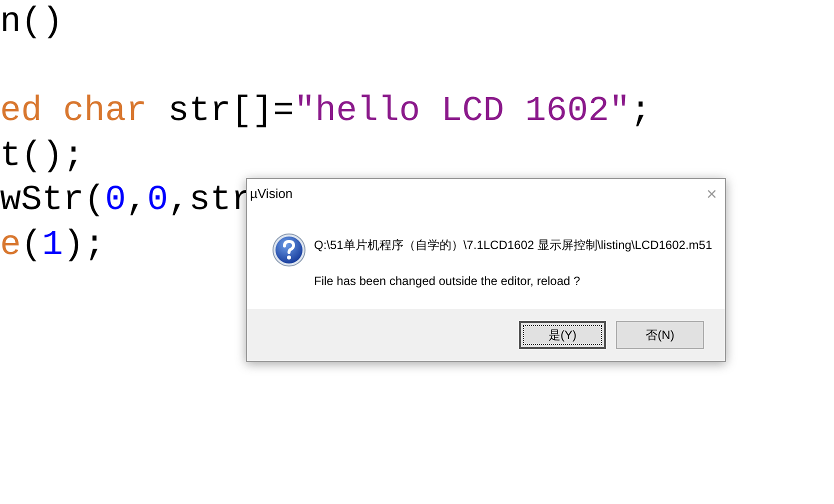 The width and height of the screenshot is (834, 504). Describe the element at coordinates (513, 245) in the screenshot. I see `file-path: Q:\51单片机程序（自学的）\7.1LCD1602 显示屏控制\listing\LCD1602.m51` at that location.